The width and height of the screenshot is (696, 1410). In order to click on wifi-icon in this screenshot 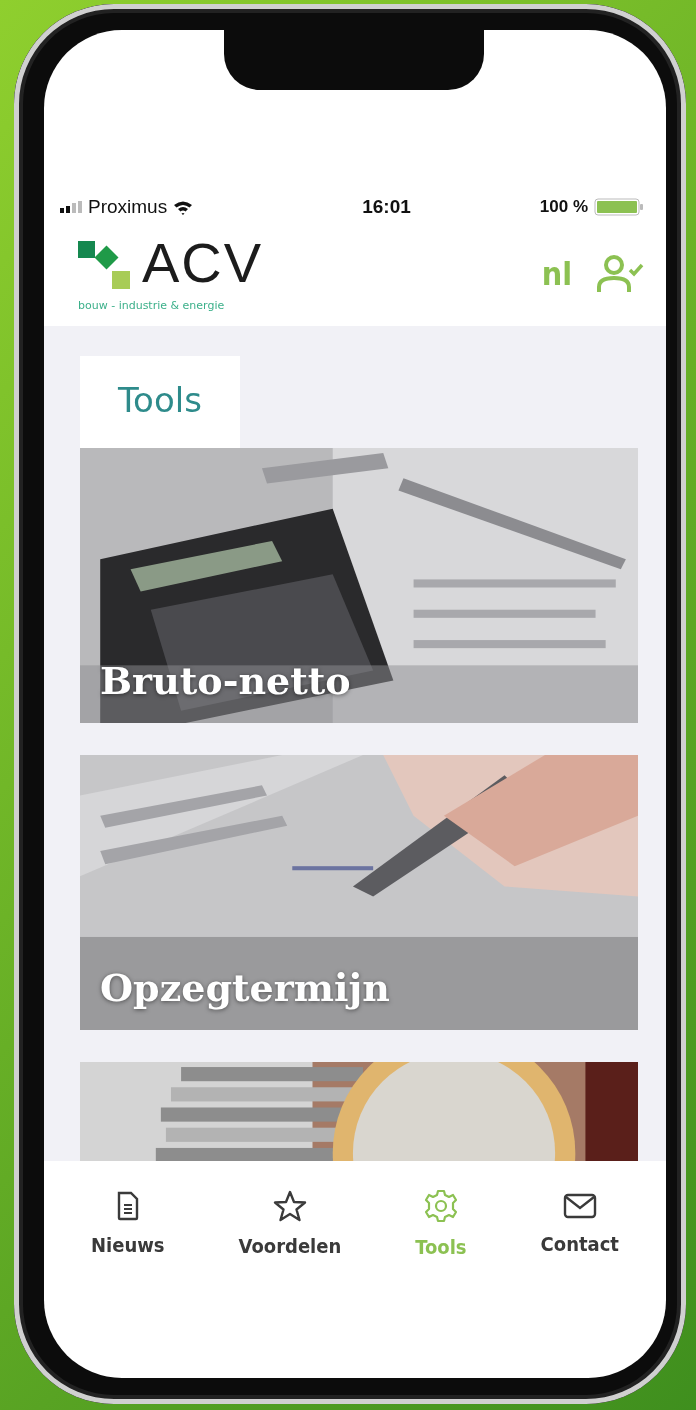, I will do `click(183, 207)`.